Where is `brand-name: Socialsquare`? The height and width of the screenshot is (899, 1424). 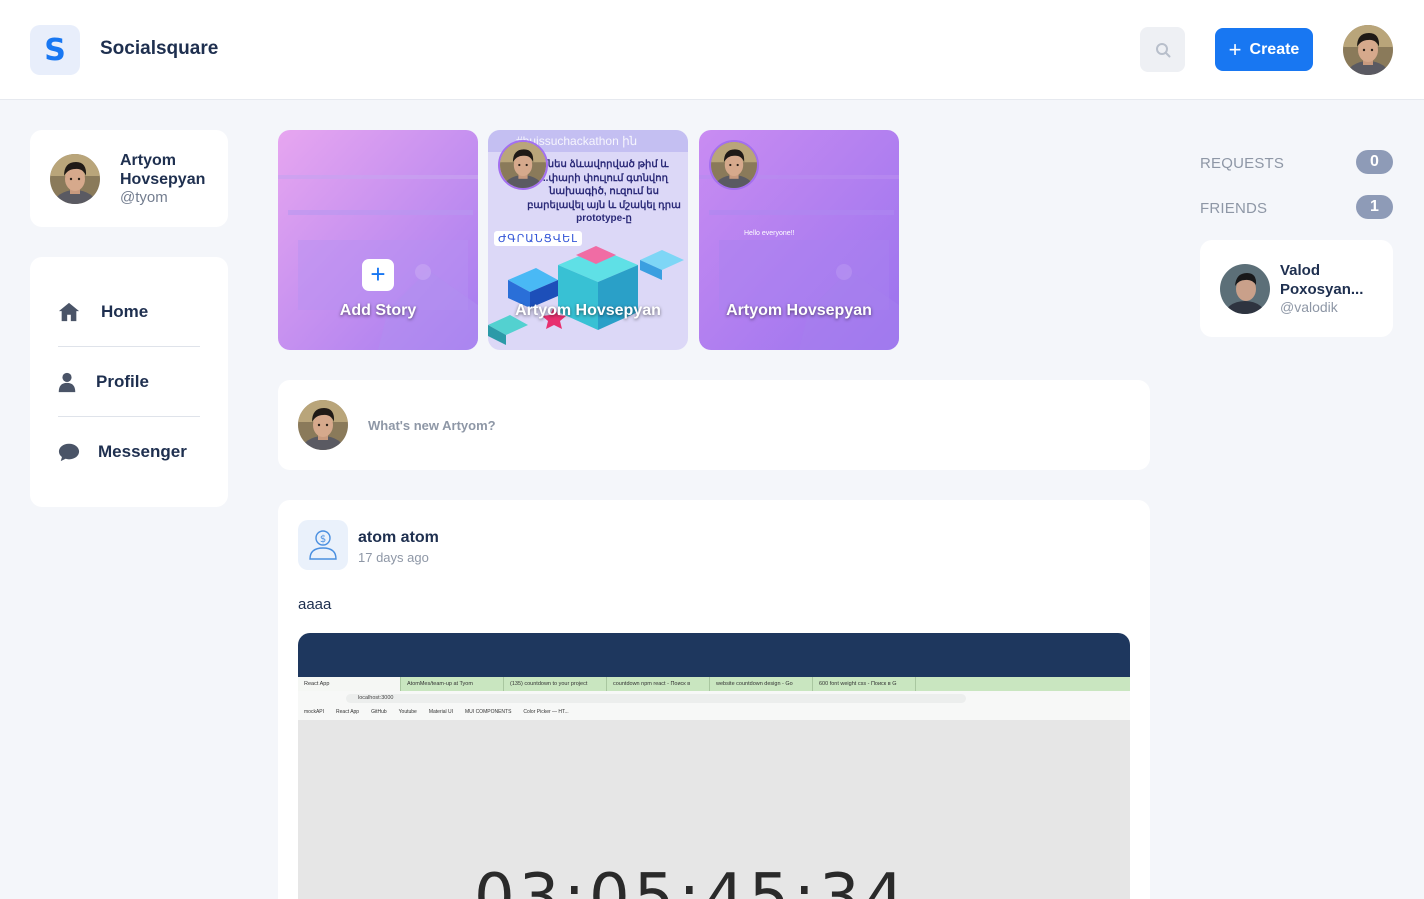
brand-name: Socialsquare is located at coordinates (159, 49).